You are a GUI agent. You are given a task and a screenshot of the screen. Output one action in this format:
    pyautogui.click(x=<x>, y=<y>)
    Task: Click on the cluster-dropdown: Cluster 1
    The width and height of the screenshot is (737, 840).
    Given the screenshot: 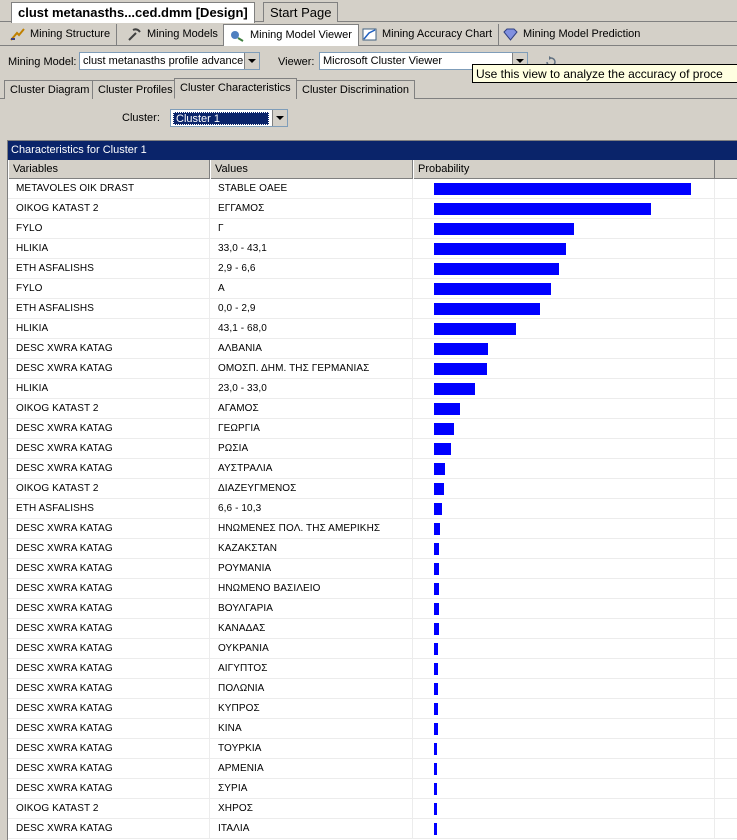 What is the action you would take?
    pyautogui.click(x=229, y=118)
    